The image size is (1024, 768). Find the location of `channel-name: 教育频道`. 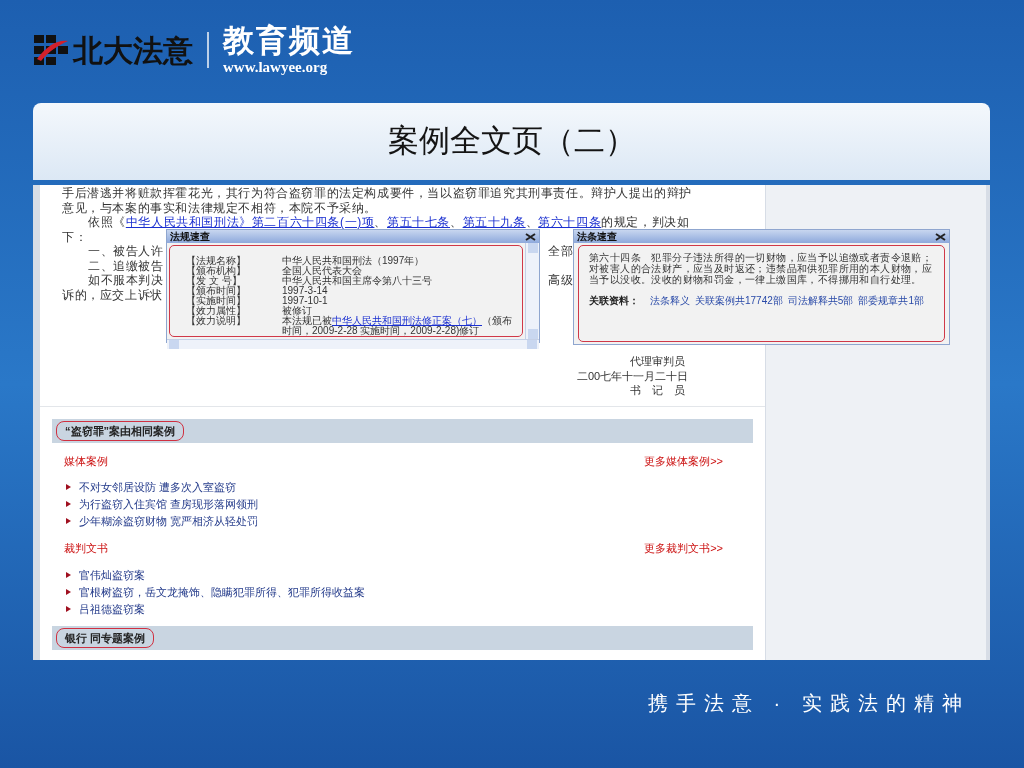

channel-name: 教育频道 is located at coordinates (289, 40).